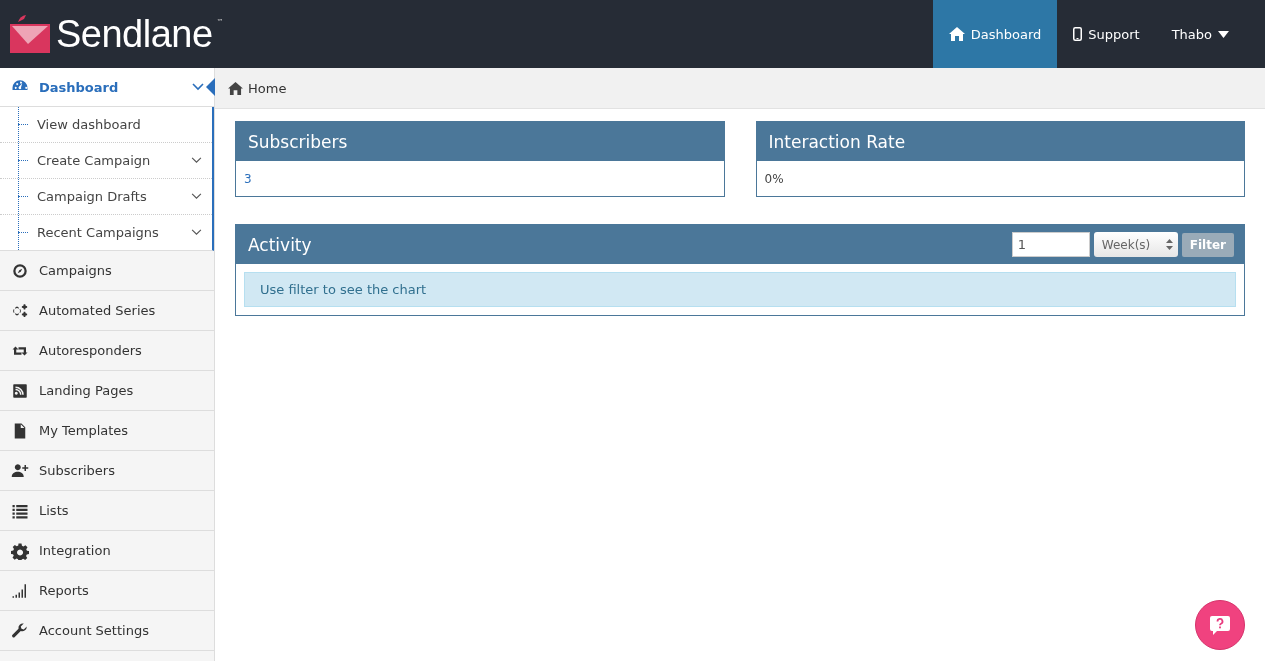  What do you see at coordinates (106, 125) in the screenshot?
I see `submenu-item: View dashboard` at bounding box center [106, 125].